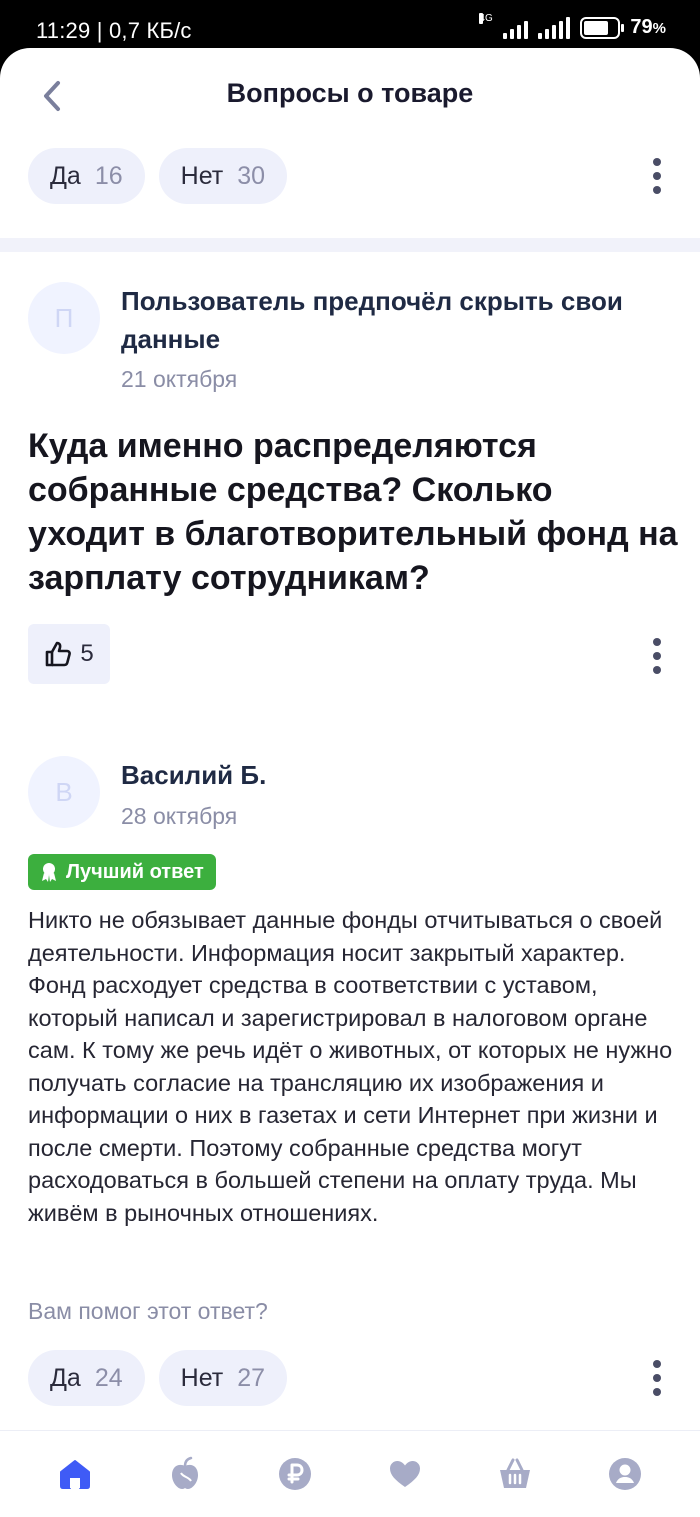 This screenshot has height=1517, width=700. Describe the element at coordinates (194, 775) in the screenshot. I see `answer-author: Василий Б.` at that location.